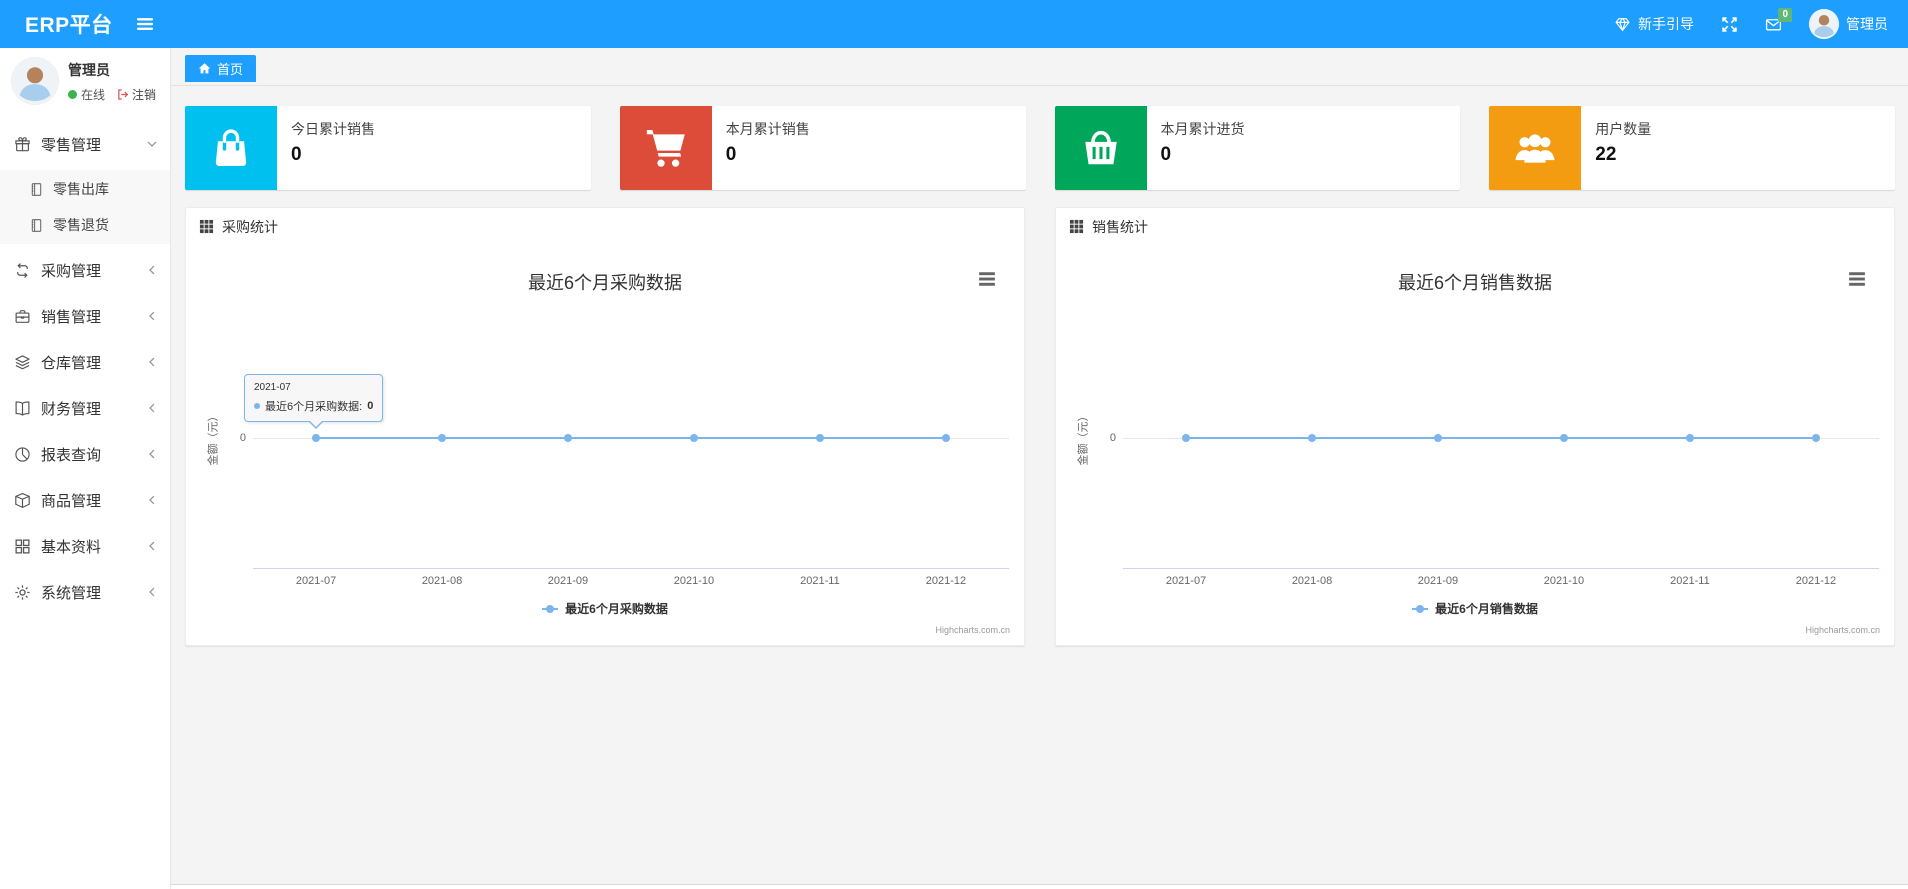 This screenshot has width=1908, height=889. Describe the element at coordinates (1039, 886) in the screenshot. I see `page-footer` at that location.